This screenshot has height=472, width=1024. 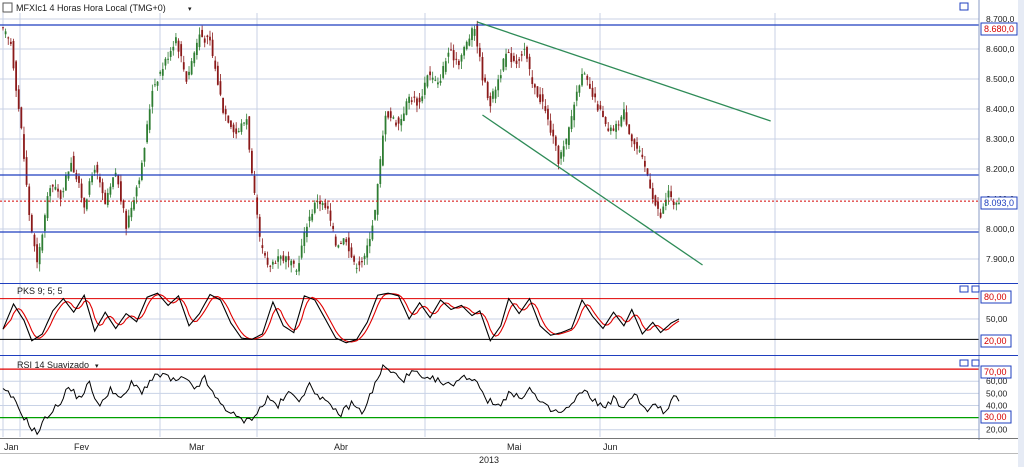 What do you see at coordinates (91, 8) in the screenshot?
I see `price-panel-title: MFXIc1 4 Horas Hora Local (TMG+0)` at bounding box center [91, 8].